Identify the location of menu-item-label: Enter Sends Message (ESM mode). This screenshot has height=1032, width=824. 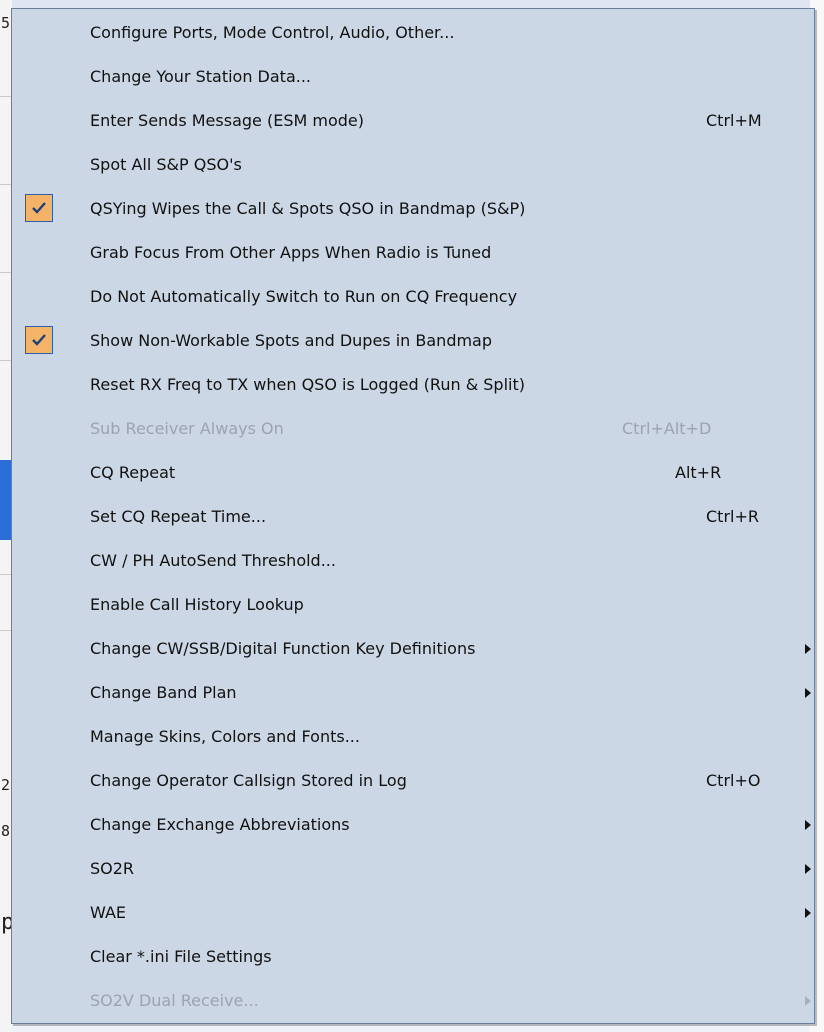
(227, 120).